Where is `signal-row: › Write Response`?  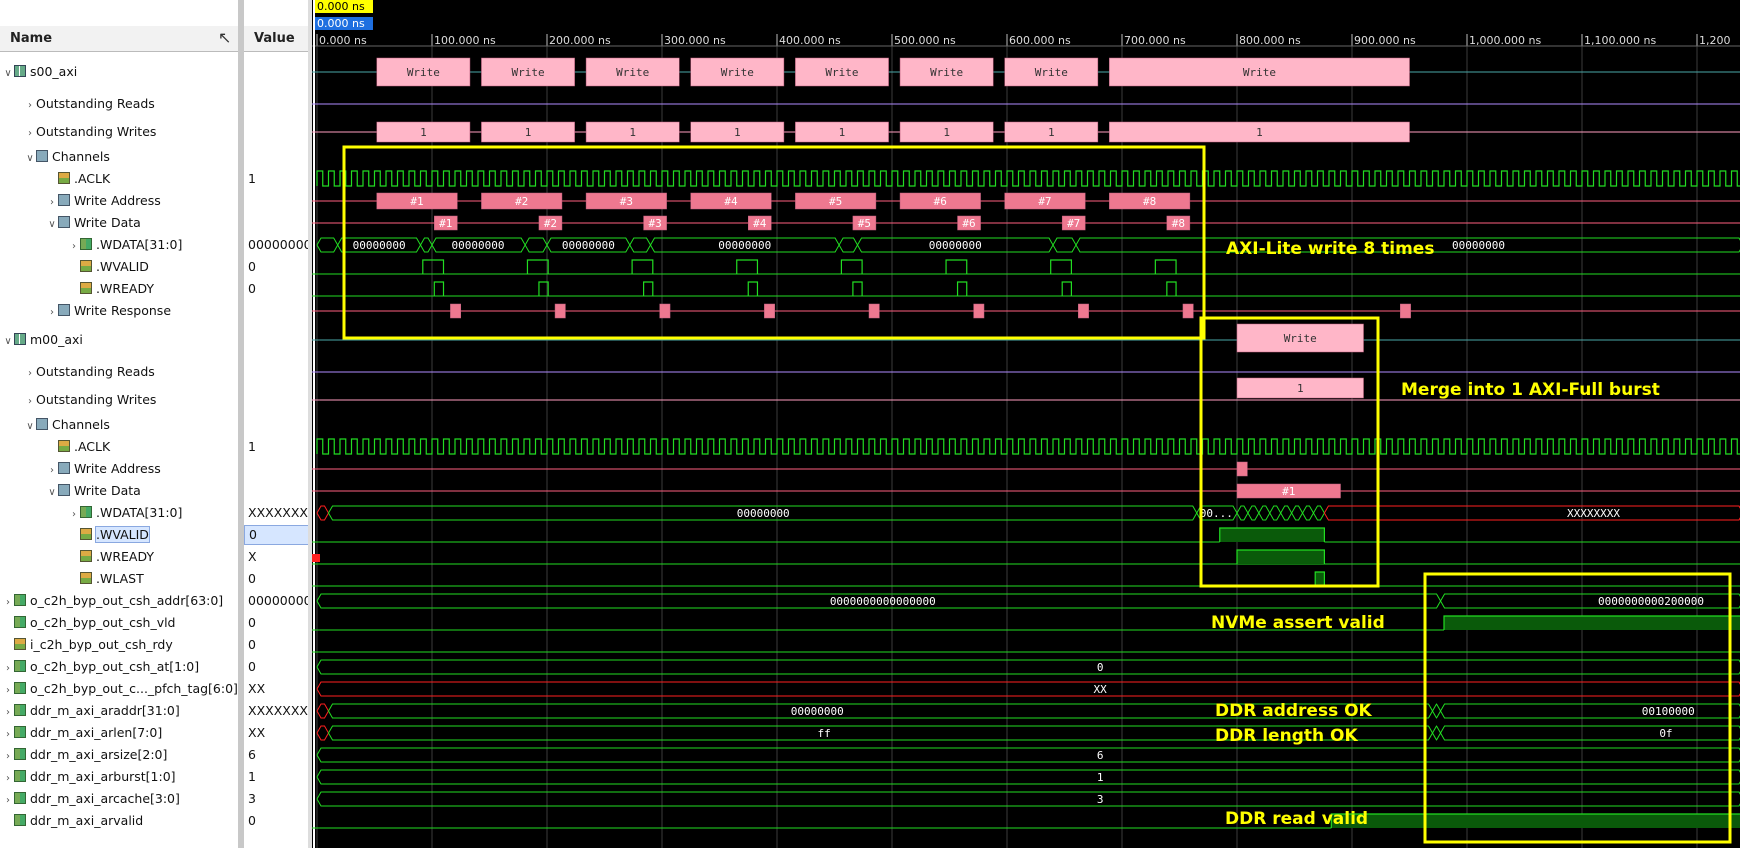 signal-row: › Write Response is located at coordinates (85, 311).